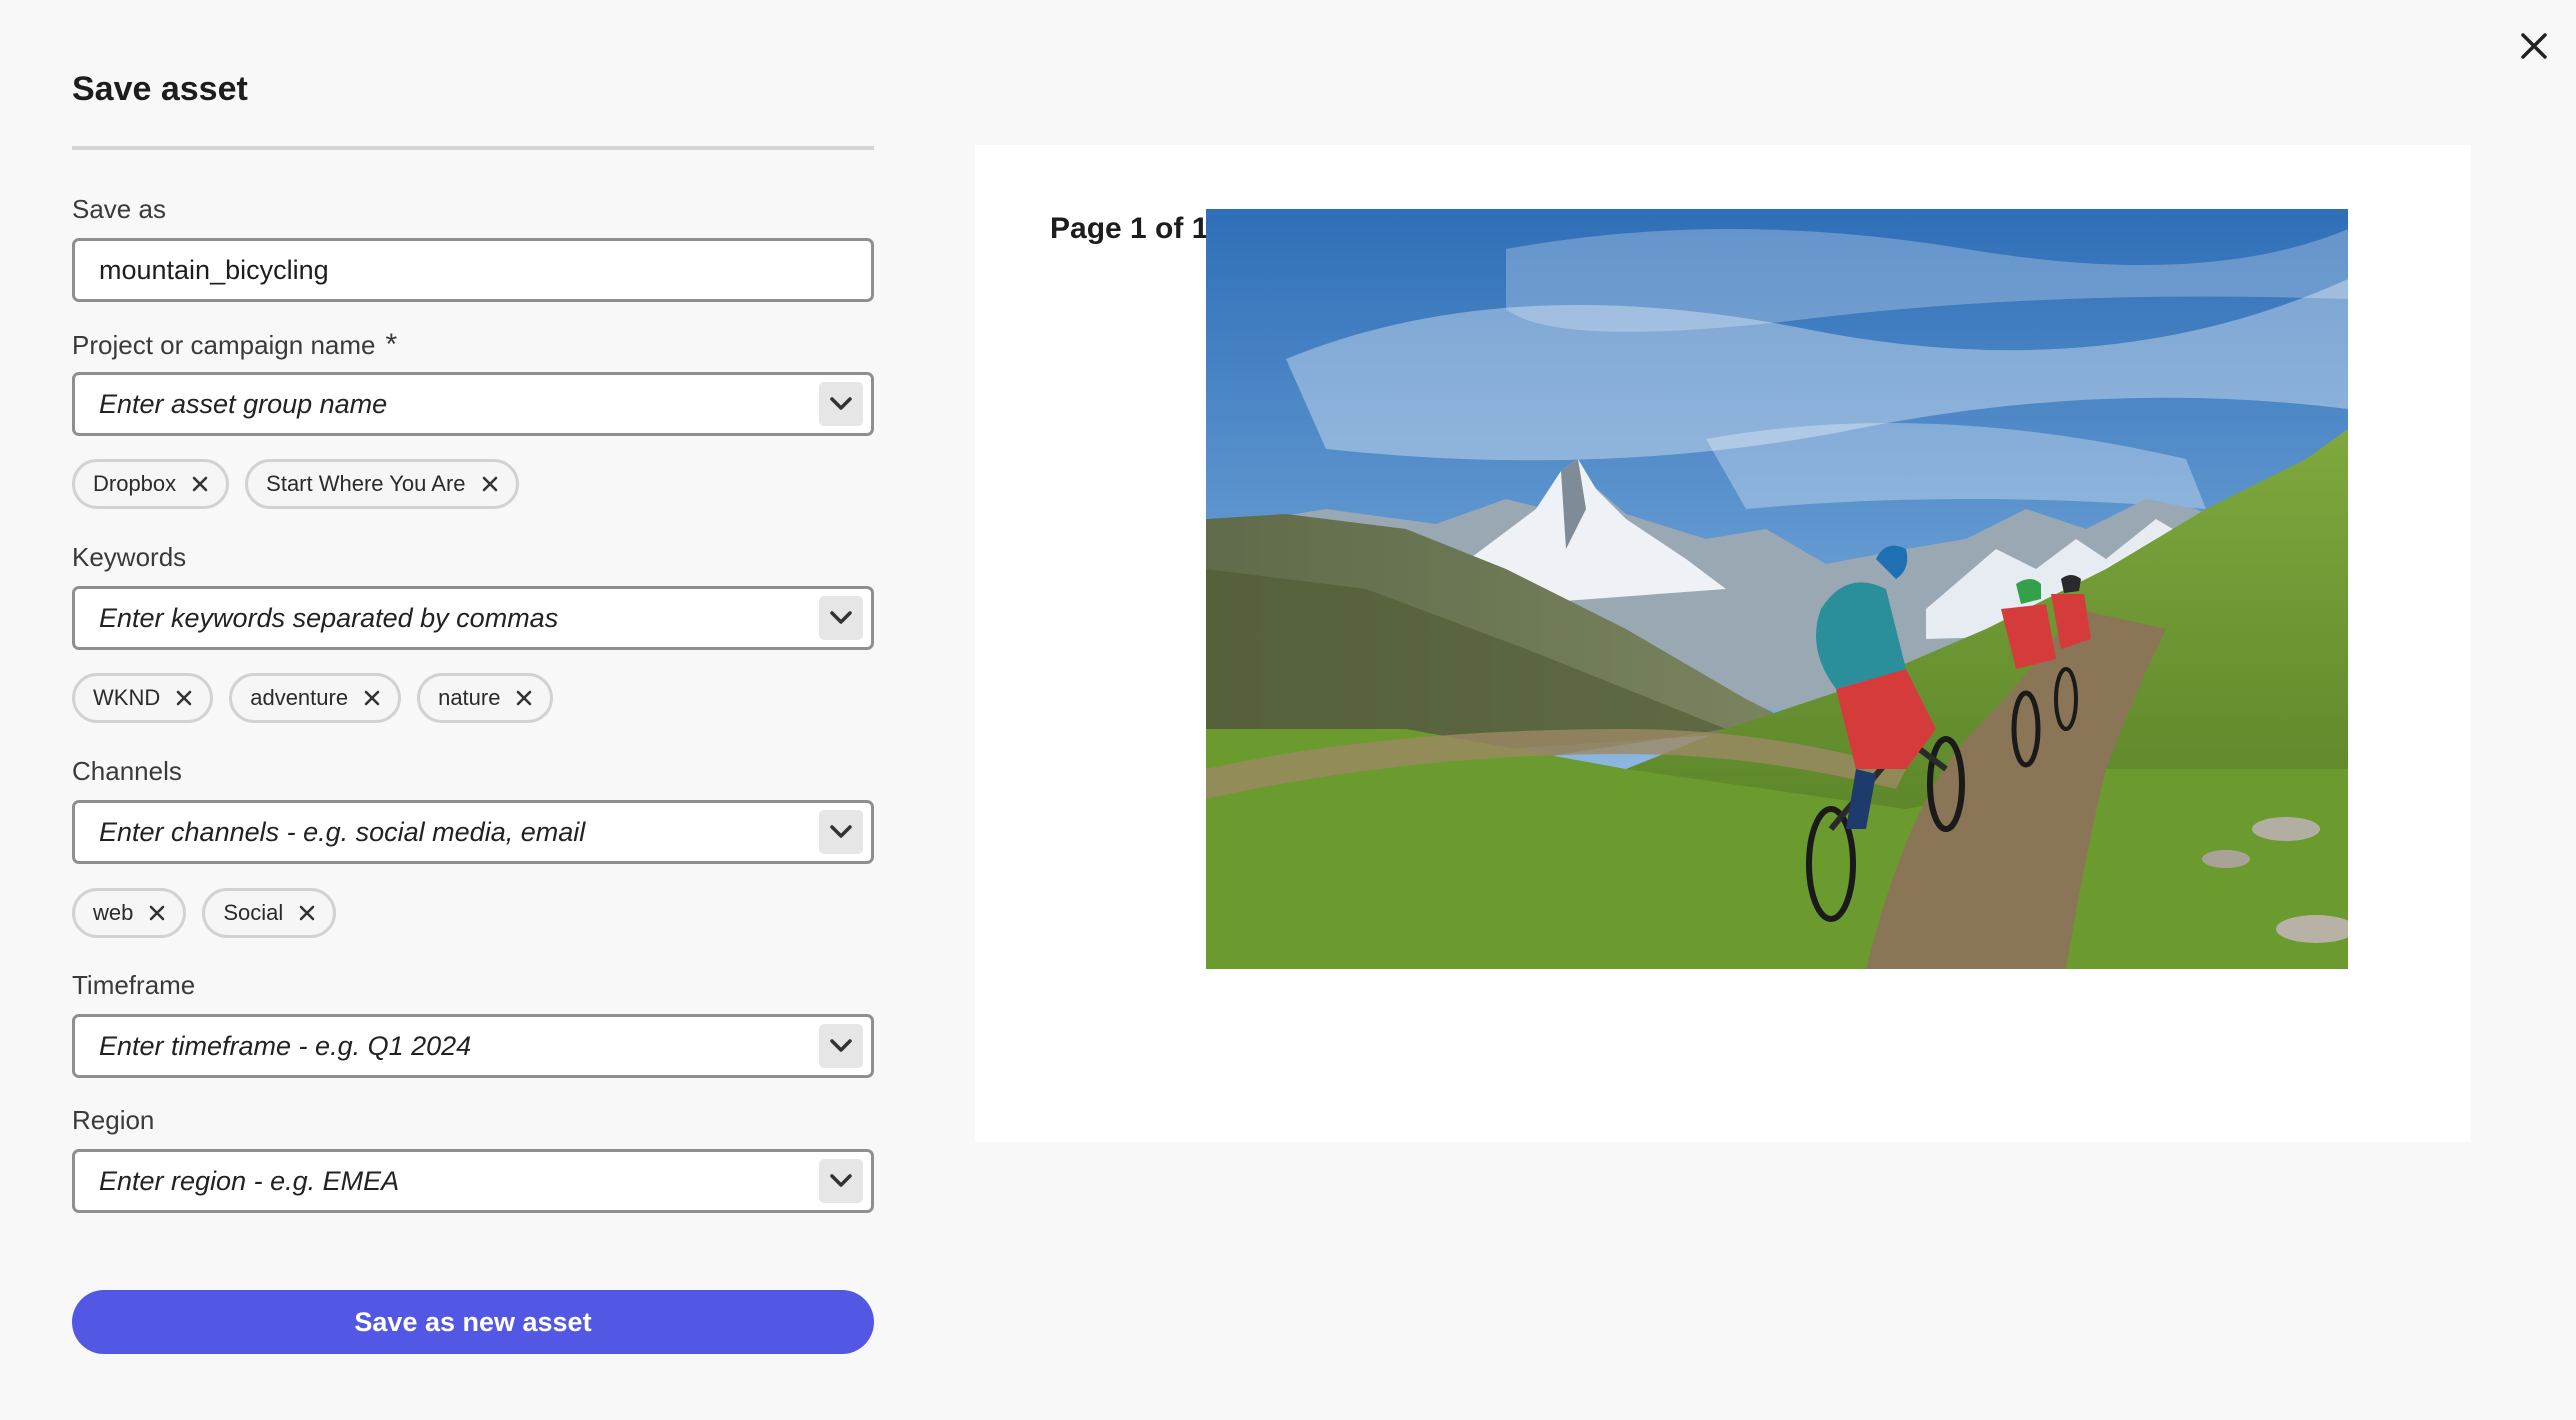 This screenshot has width=2576, height=1420. Describe the element at coordinates (129, 557) in the screenshot. I see `keywords-label: Keywords` at that location.